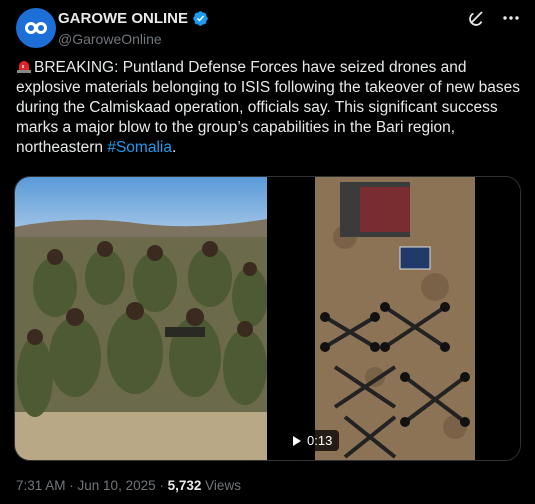 The width and height of the screenshot is (535, 504). I want to click on views-label: Views, so click(223, 485).